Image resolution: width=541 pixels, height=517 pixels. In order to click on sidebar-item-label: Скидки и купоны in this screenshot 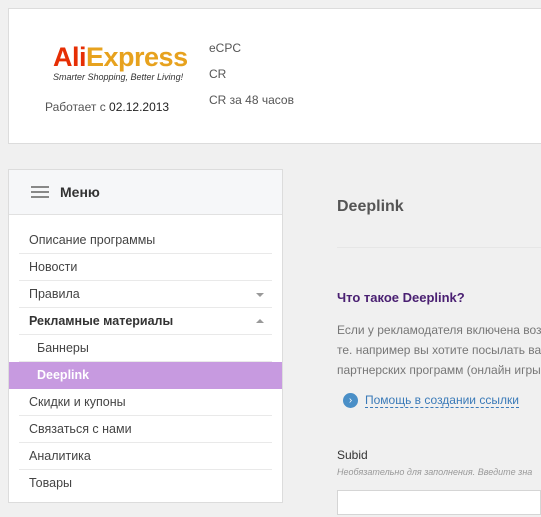, I will do `click(77, 402)`.